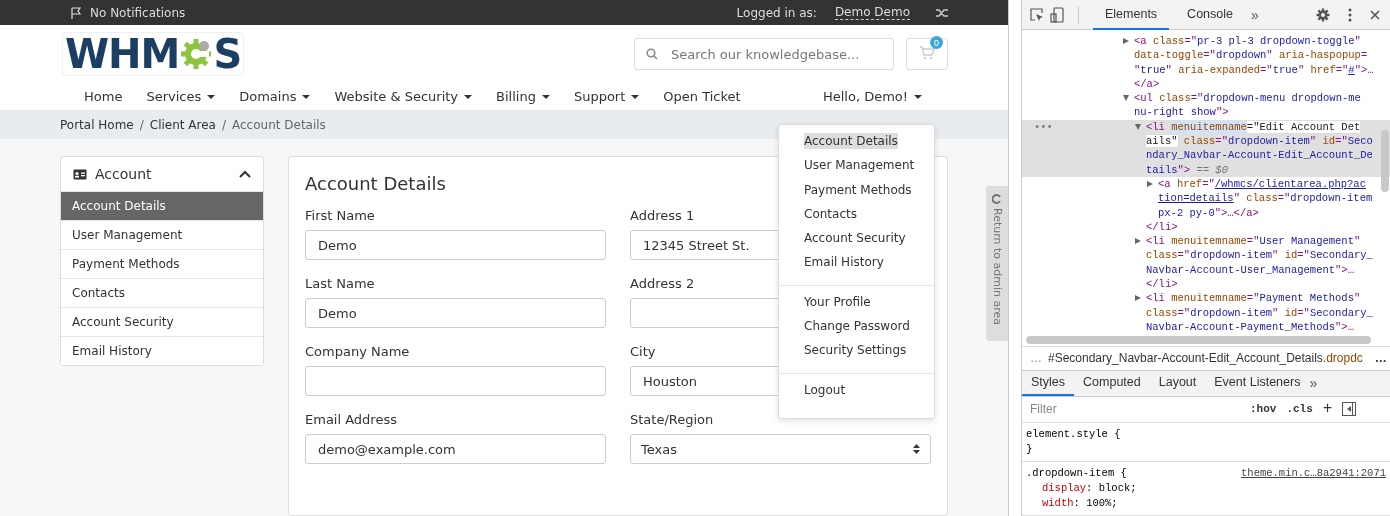  What do you see at coordinates (1029, 449) in the screenshot?
I see `css-brace: }` at bounding box center [1029, 449].